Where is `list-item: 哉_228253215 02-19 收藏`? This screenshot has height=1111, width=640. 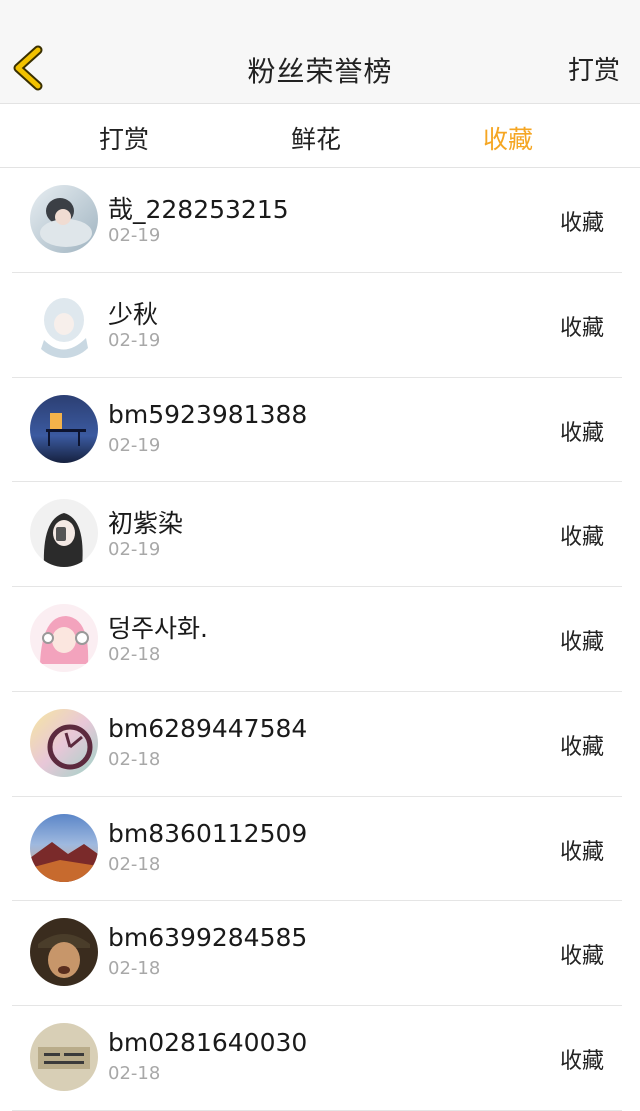 list-item: 哉_228253215 02-19 收藏 is located at coordinates (317, 220).